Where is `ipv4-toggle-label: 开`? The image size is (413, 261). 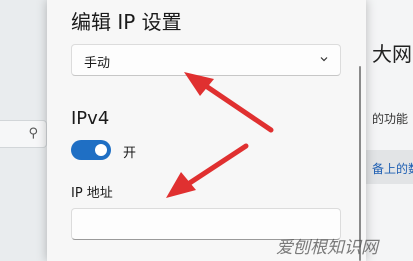
ipv4-toggle-label: 开 is located at coordinates (130, 153).